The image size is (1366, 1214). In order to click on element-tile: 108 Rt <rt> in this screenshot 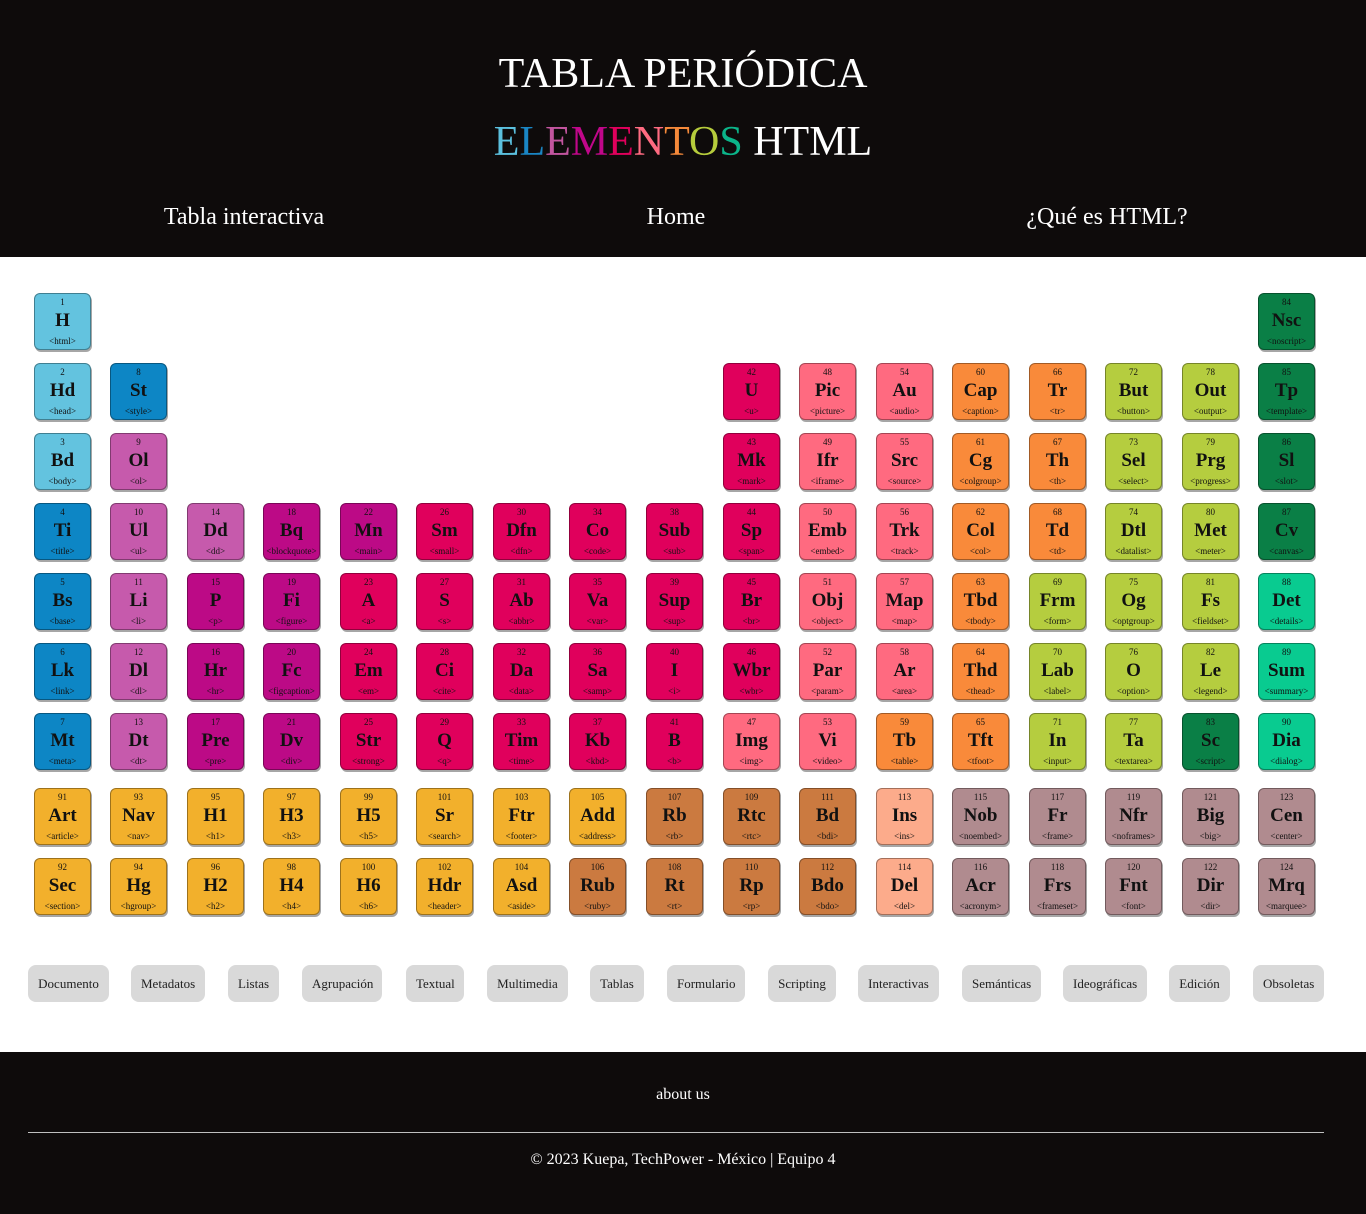, I will do `click(674, 886)`.